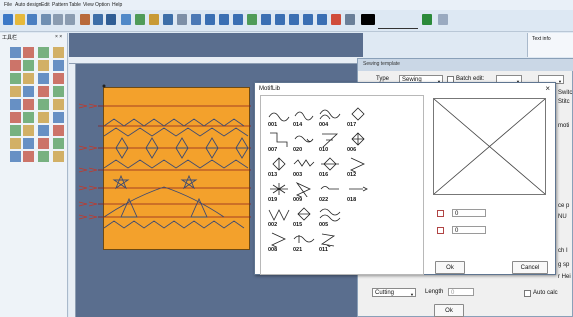 This screenshot has height=317, width=573. I want to click on menu-pattern: Pattern, so click(60, 5).